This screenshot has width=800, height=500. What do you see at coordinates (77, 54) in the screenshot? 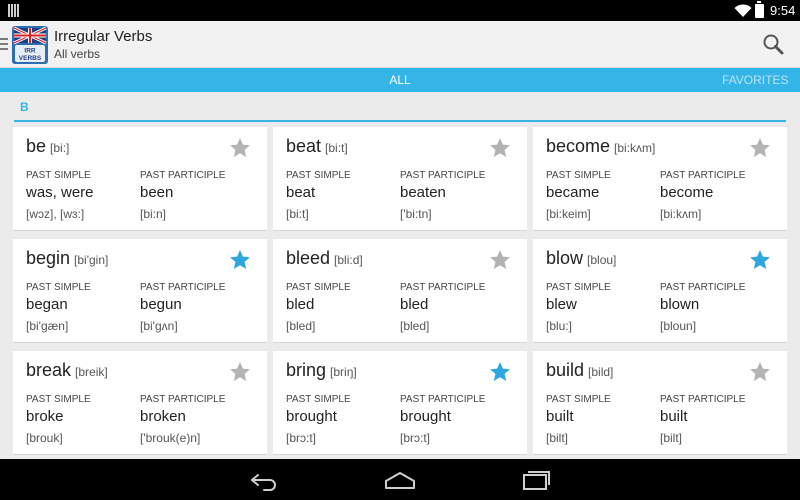
I see `app-subtitle: All verbs` at bounding box center [77, 54].